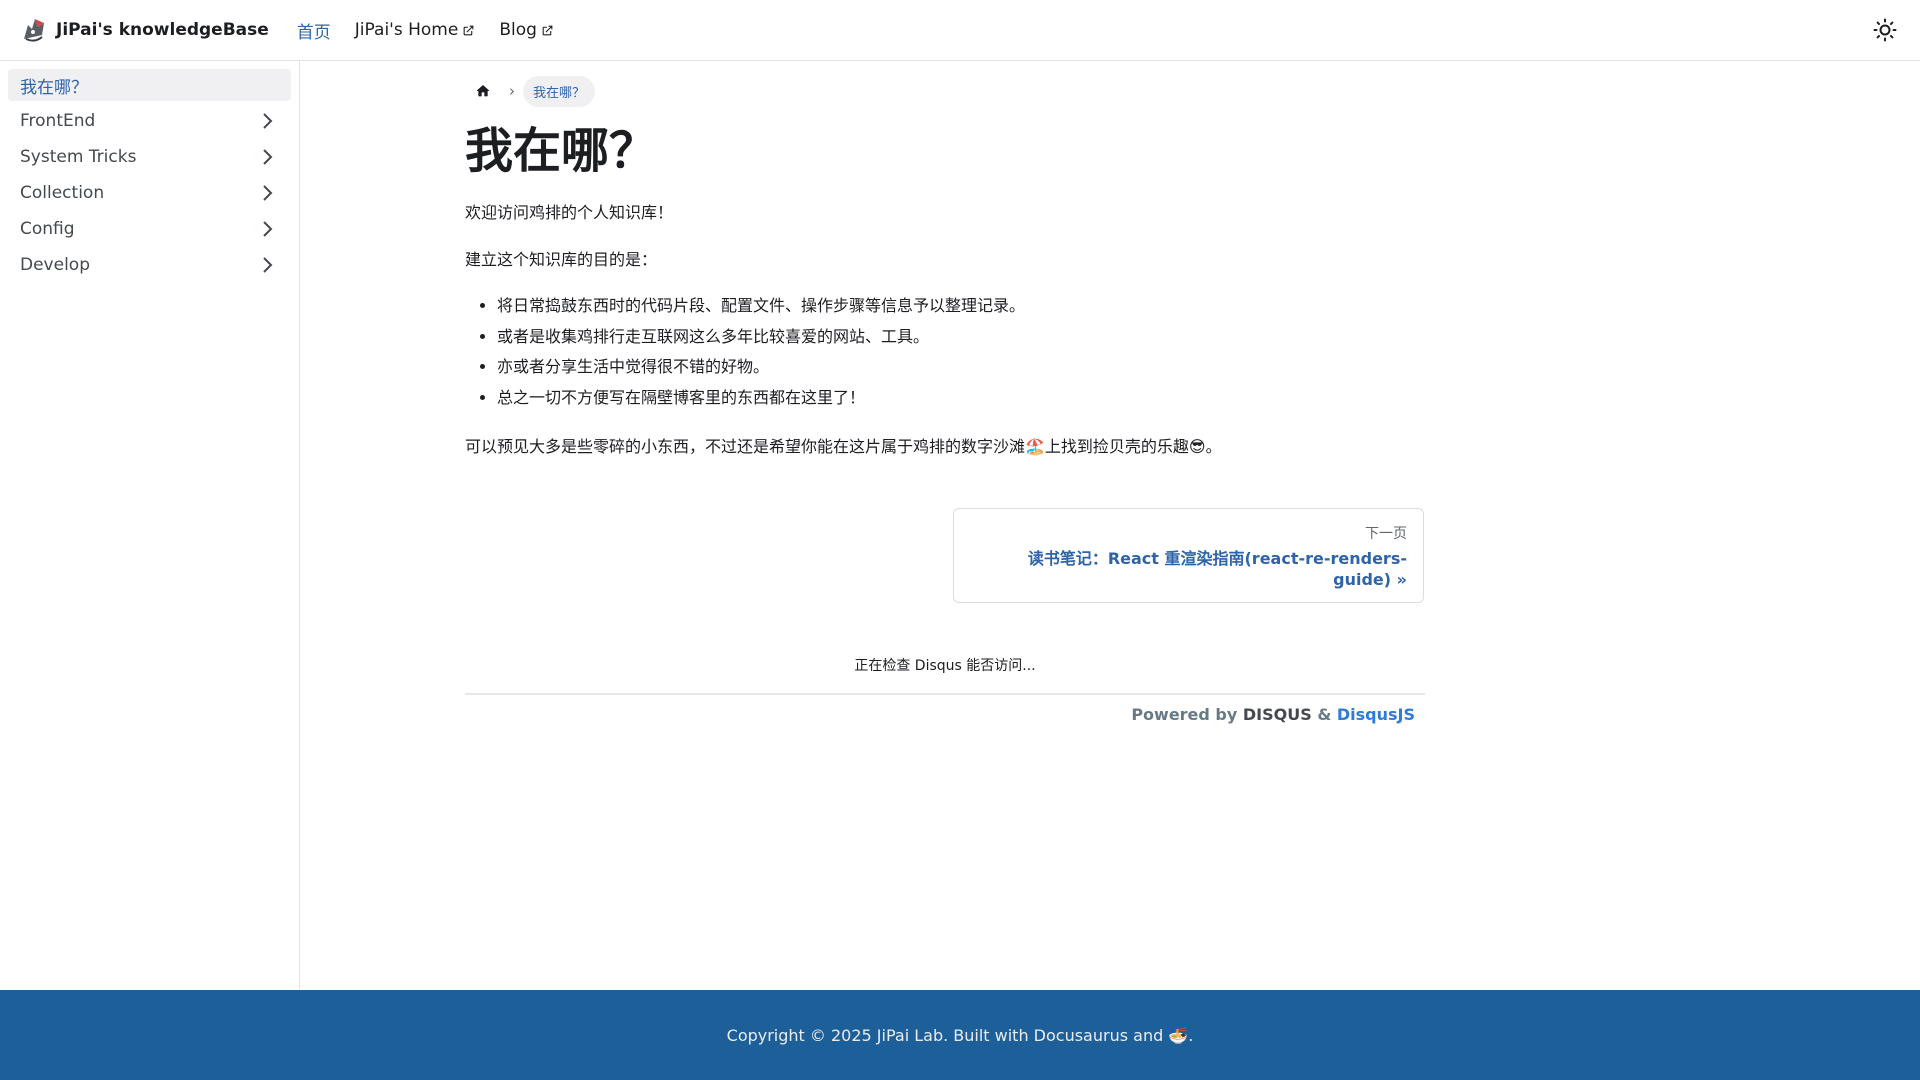  Describe the element at coordinates (569, 212) in the screenshot. I see `intro-paragraph: 欢迎访问鸡排的个人知识库！` at that location.